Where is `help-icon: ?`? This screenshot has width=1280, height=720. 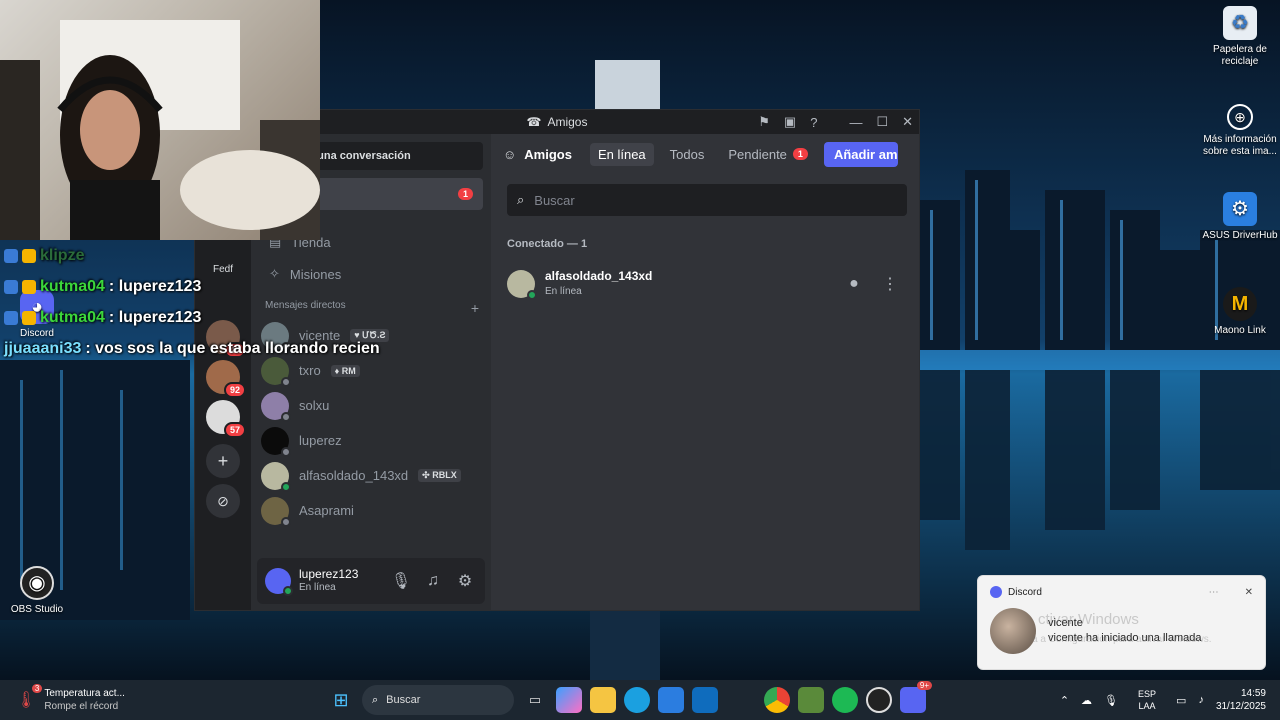
help-icon: ? is located at coordinates (813, 122).